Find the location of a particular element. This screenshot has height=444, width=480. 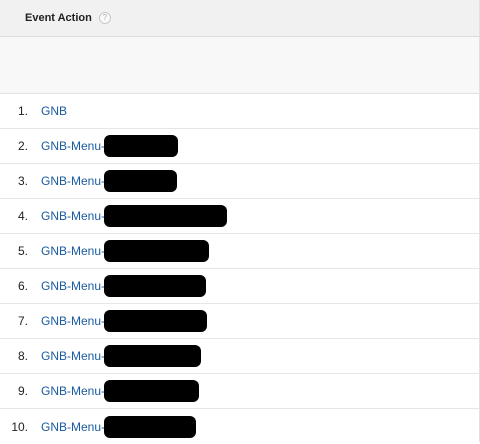

row-index: 3. is located at coordinates (22, 181).